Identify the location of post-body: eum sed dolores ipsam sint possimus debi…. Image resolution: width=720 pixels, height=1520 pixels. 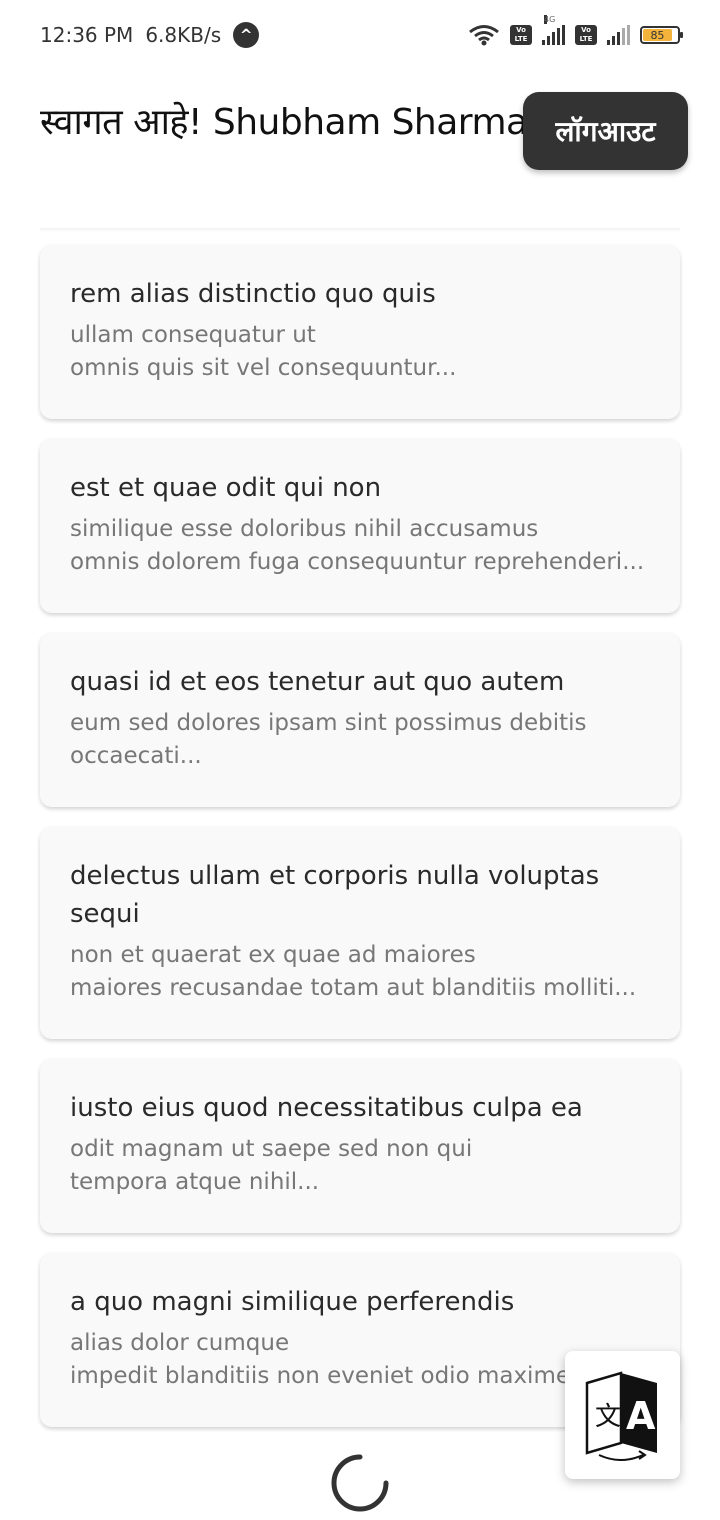
(328, 739).